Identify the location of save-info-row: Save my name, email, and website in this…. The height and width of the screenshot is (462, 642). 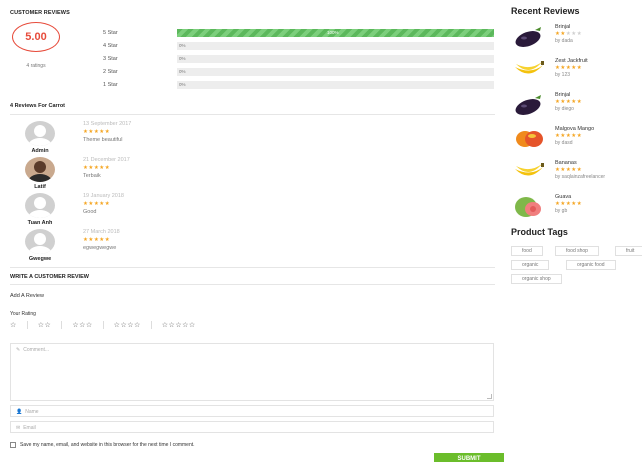
(102, 445).